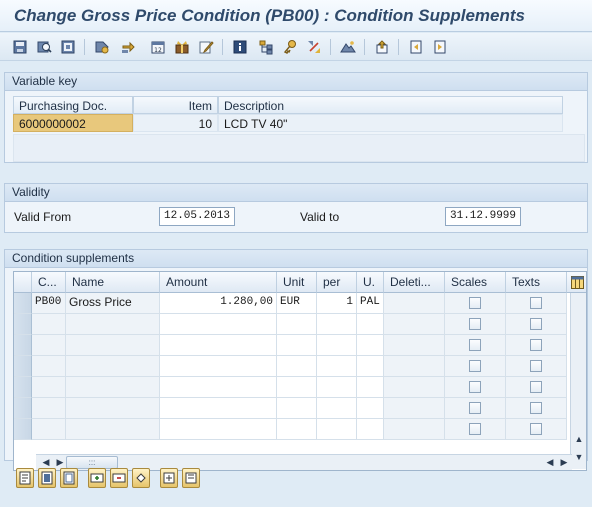  I want to click on name-cell: Gross Price, so click(113, 303).